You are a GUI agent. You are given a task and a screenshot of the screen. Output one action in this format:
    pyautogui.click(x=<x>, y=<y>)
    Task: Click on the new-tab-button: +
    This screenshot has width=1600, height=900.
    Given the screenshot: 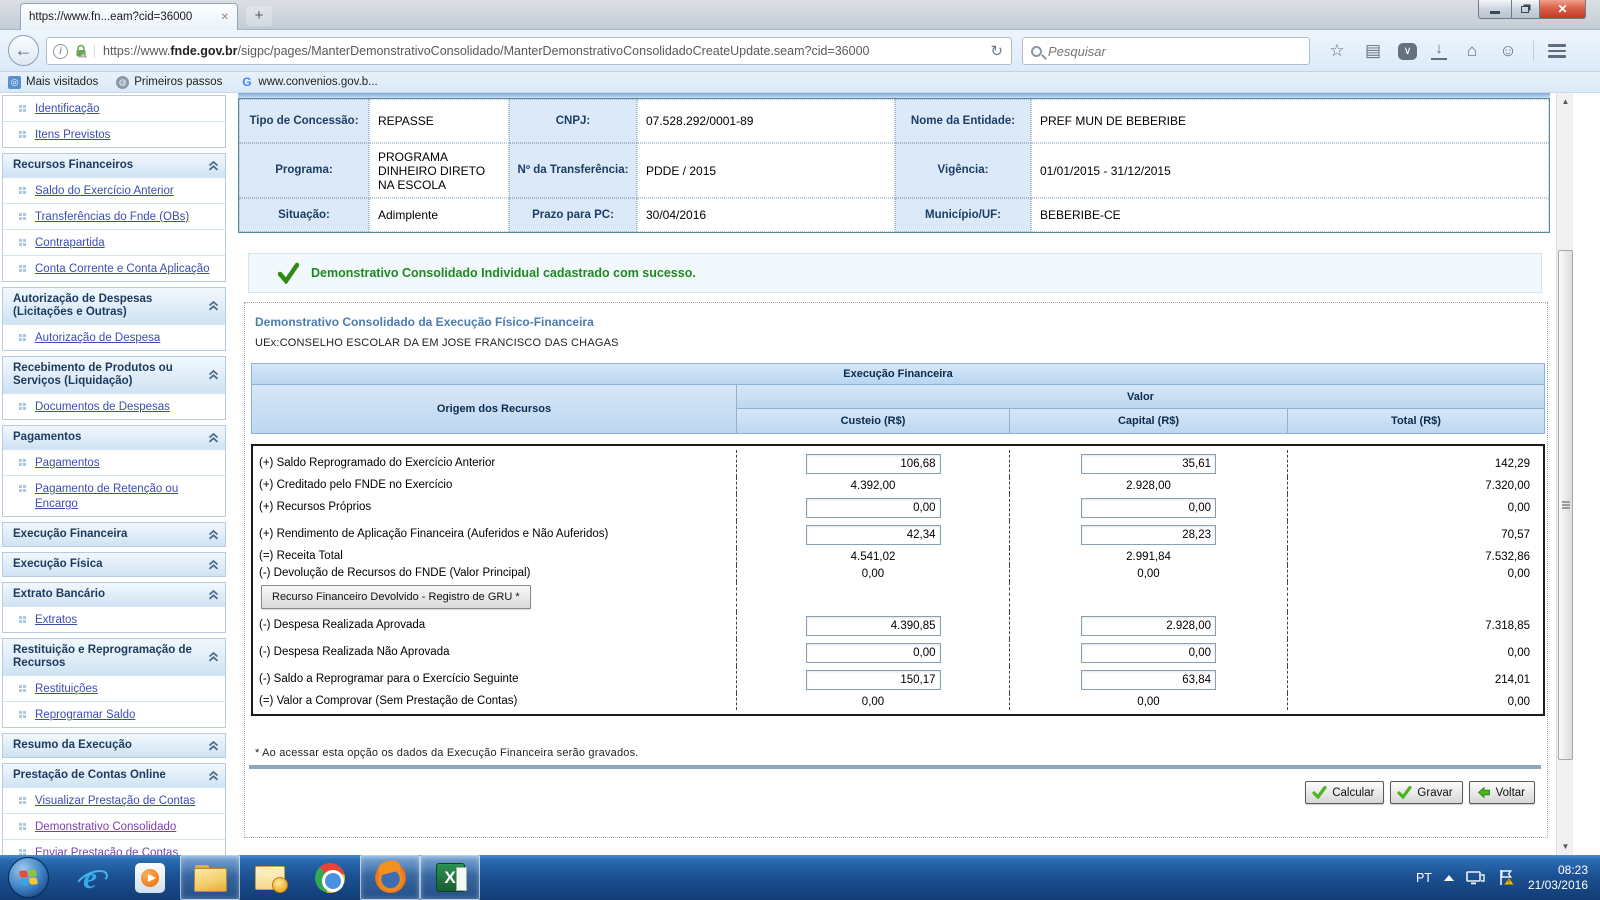 What is the action you would take?
    pyautogui.click(x=259, y=16)
    